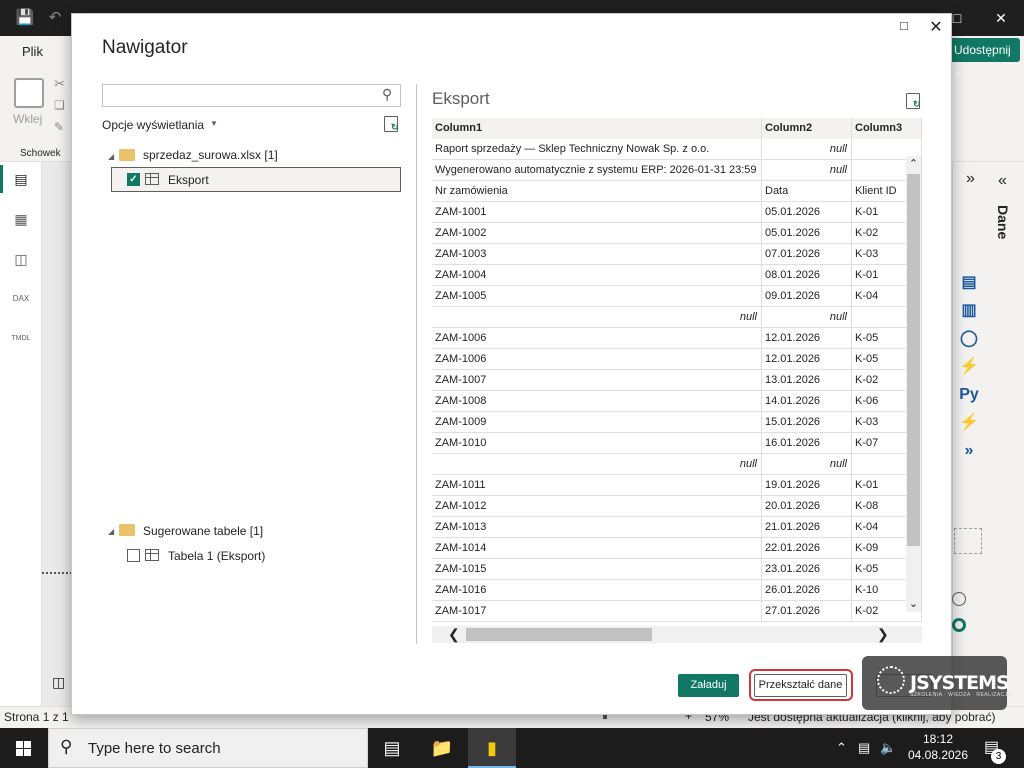 The height and width of the screenshot is (768, 1024). What do you see at coordinates (807, 380) in the screenshot?
I see `table-cell: 13.01.2026` at bounding box center [807, 380].